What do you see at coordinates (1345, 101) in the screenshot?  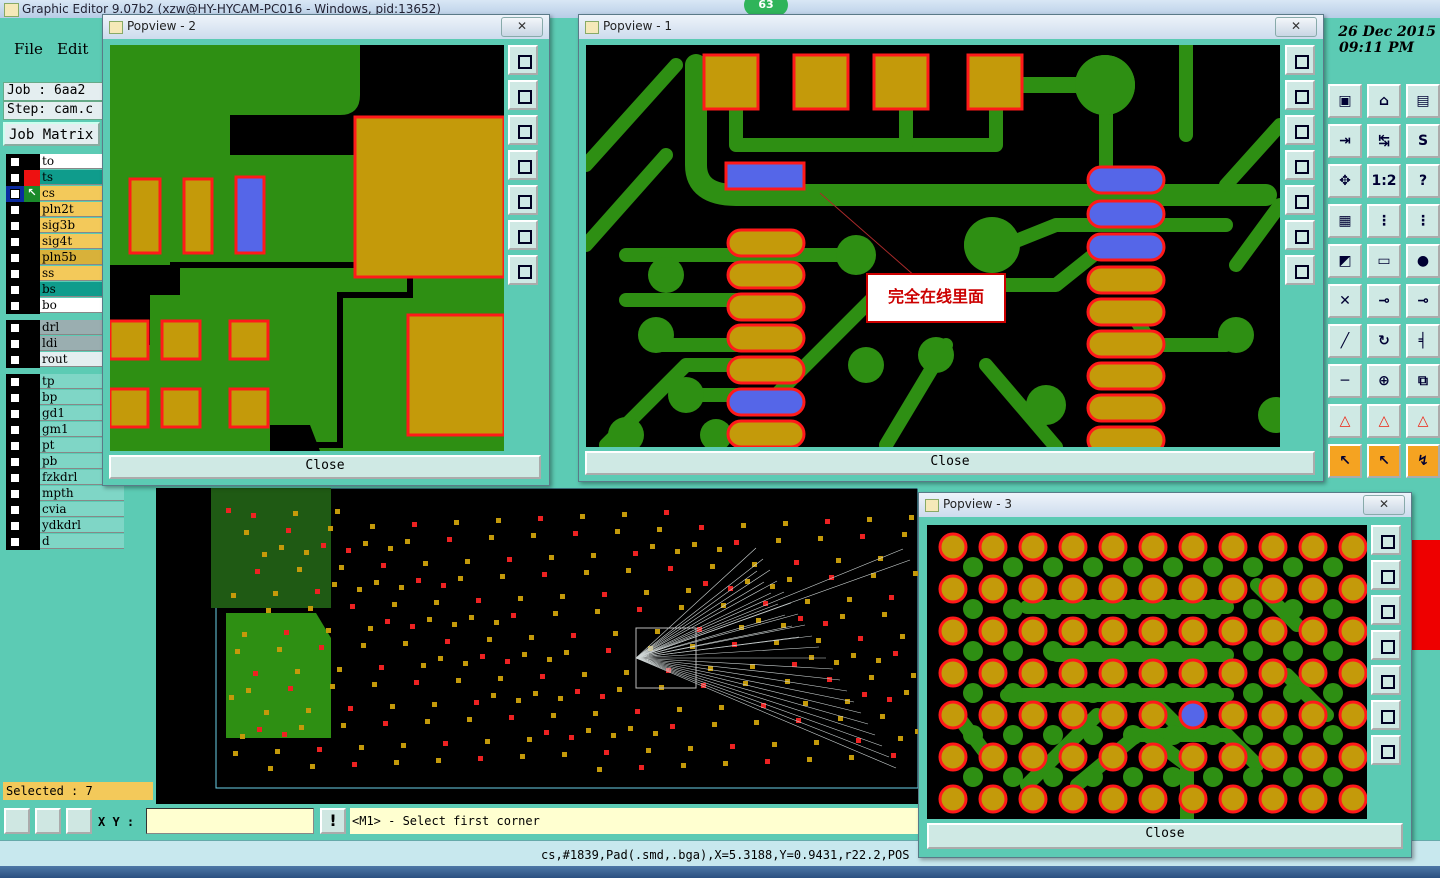 I see `save-icon: ▣` at bounding box center [1345, 101].